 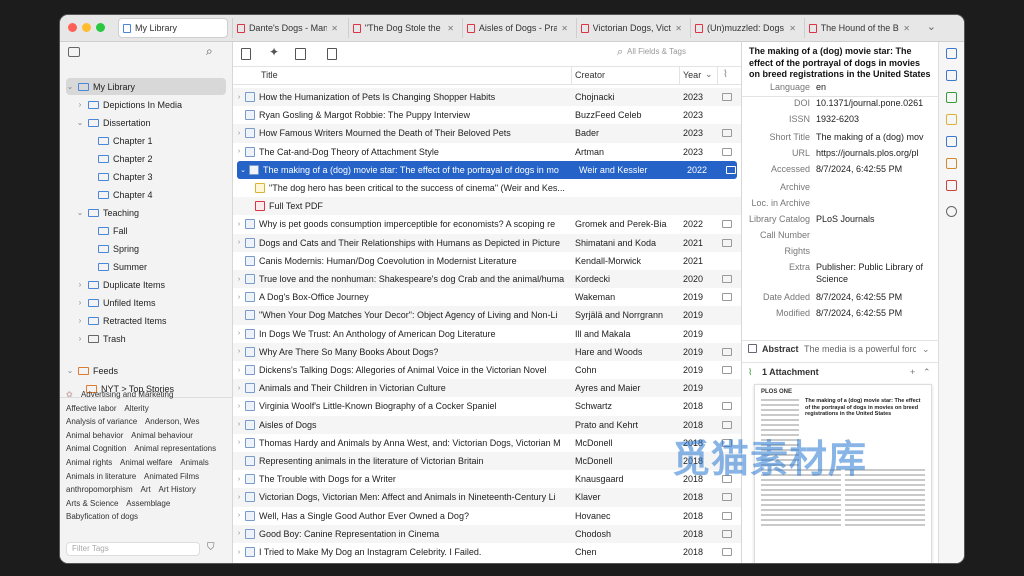 I want to click on tag-item: Affective labor, so click(x=91, y=408).